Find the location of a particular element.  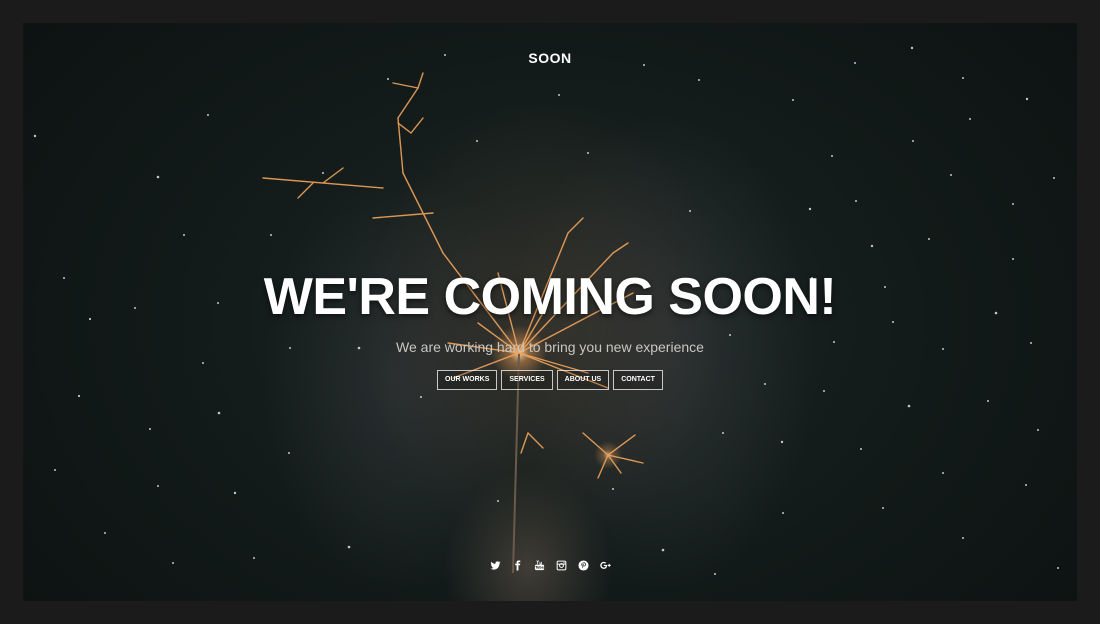

twitter-icon is located at coordinates (495, 565).